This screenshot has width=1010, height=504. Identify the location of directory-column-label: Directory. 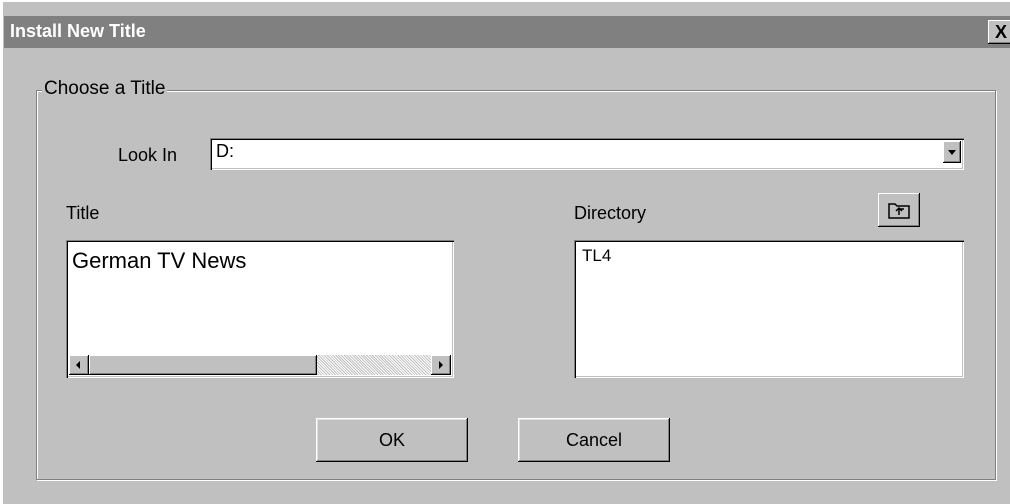
(610, 213).